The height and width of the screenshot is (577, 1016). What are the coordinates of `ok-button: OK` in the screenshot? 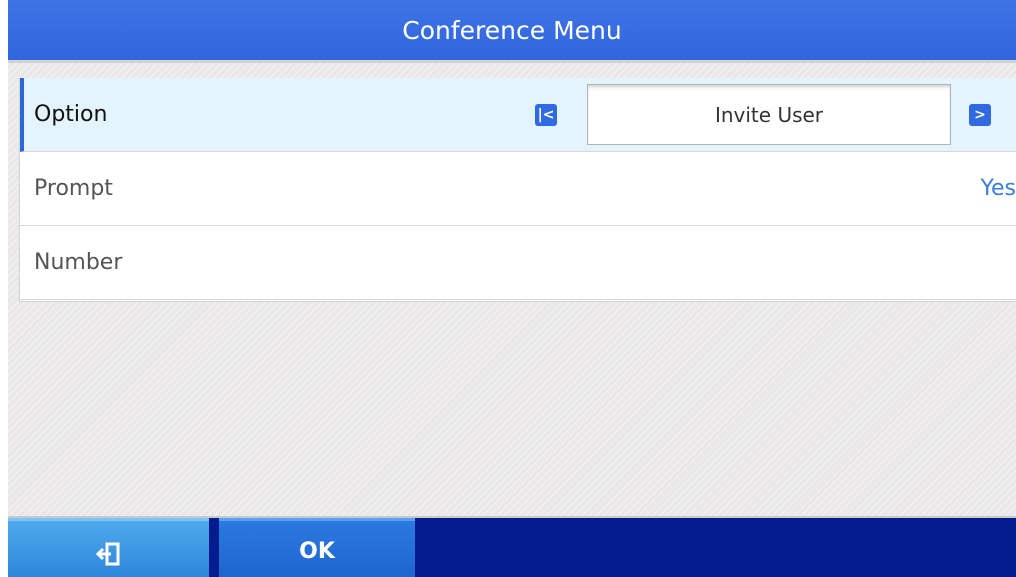 It's located at (317, 547).